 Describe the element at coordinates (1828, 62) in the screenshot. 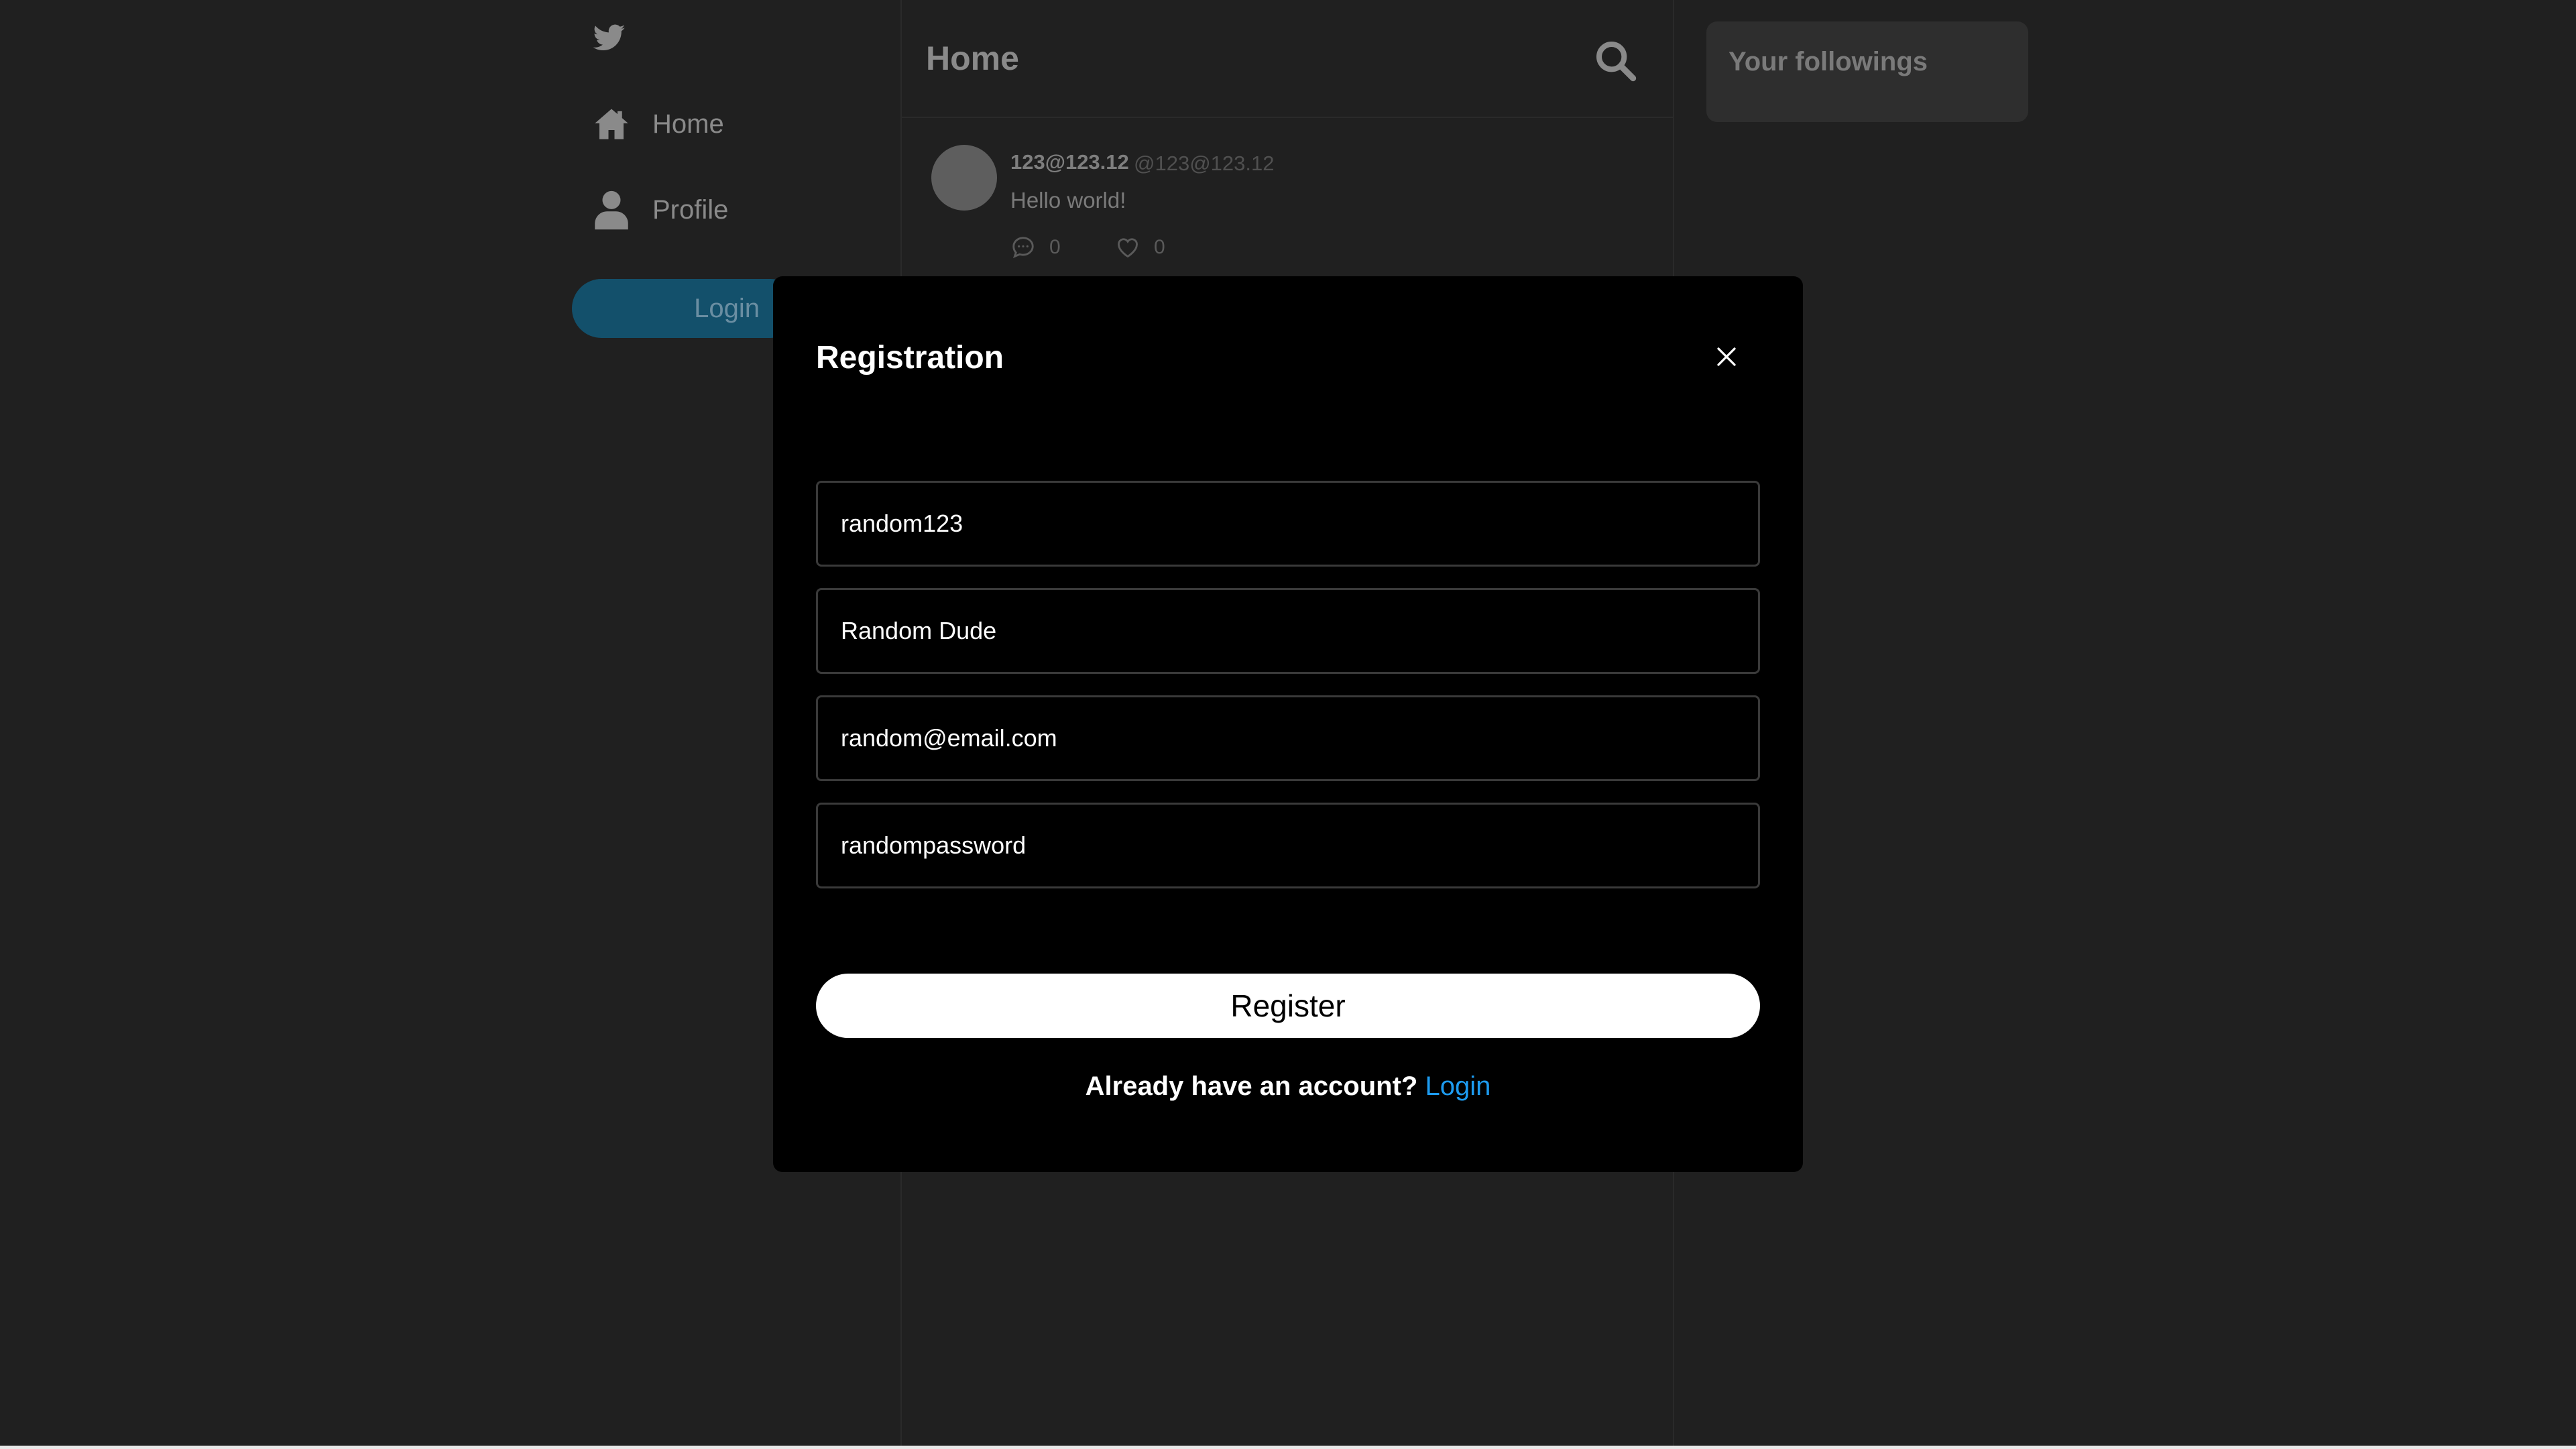

I see `followings-title: Your followings` at that location.